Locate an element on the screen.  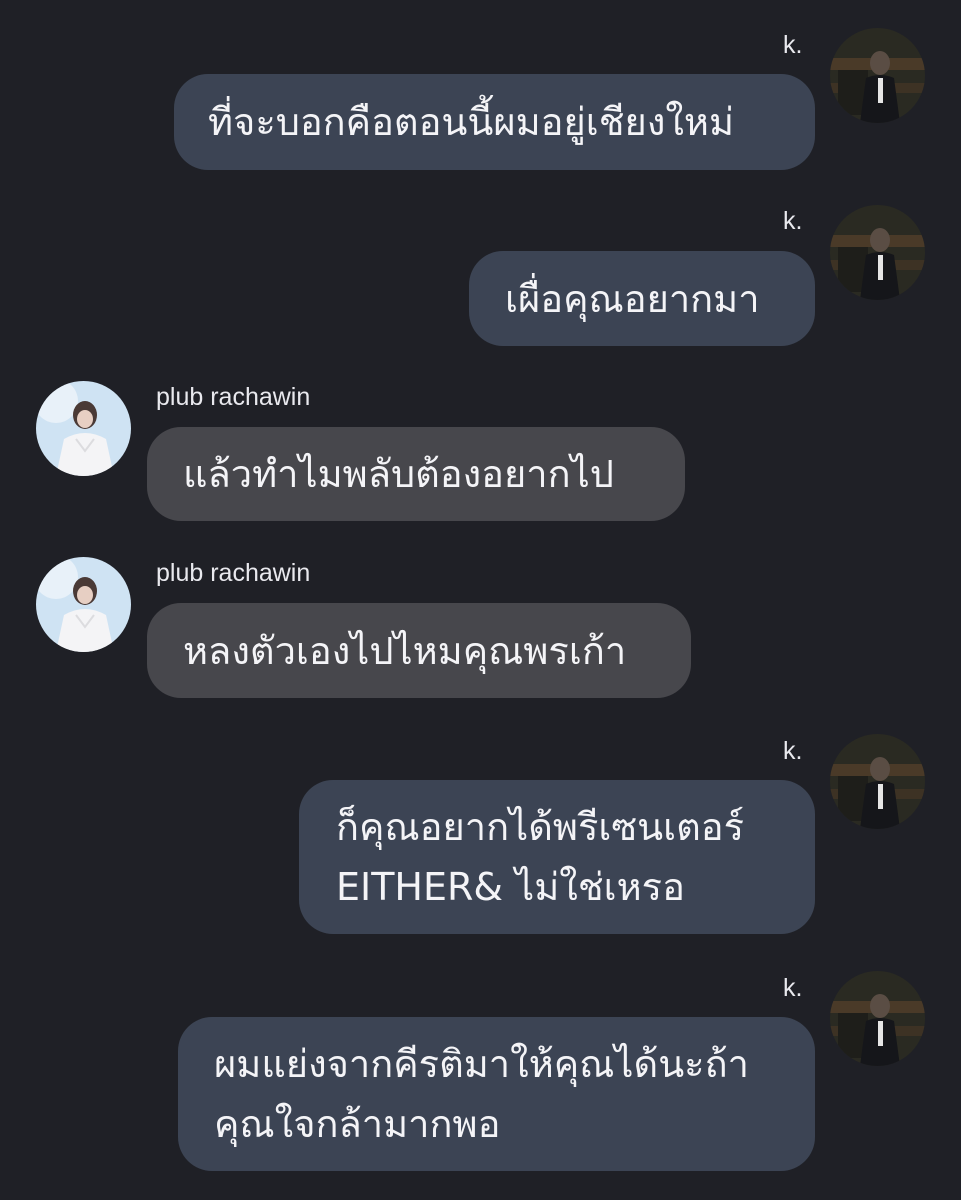
message-bubble: แล้วทำไมพลับต้องอยากไป is located at coordinates (416, 474).